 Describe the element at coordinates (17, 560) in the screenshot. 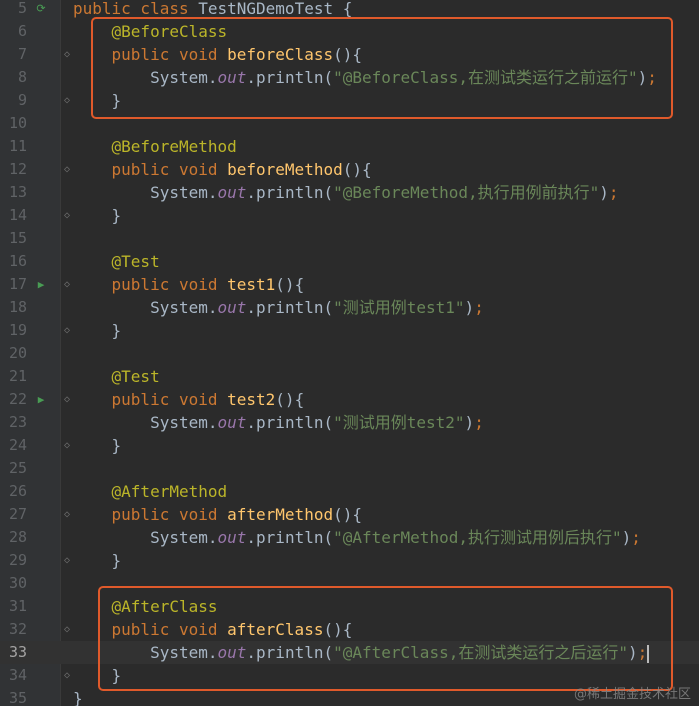

I see `line-number: 29` at that location.